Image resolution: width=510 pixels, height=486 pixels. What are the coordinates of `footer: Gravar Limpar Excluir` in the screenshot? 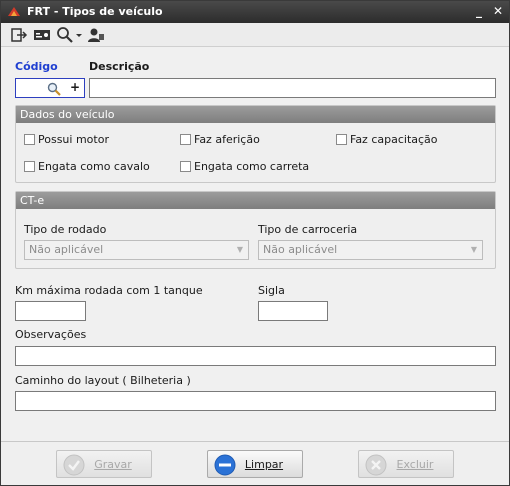 It's located at (255, 463).